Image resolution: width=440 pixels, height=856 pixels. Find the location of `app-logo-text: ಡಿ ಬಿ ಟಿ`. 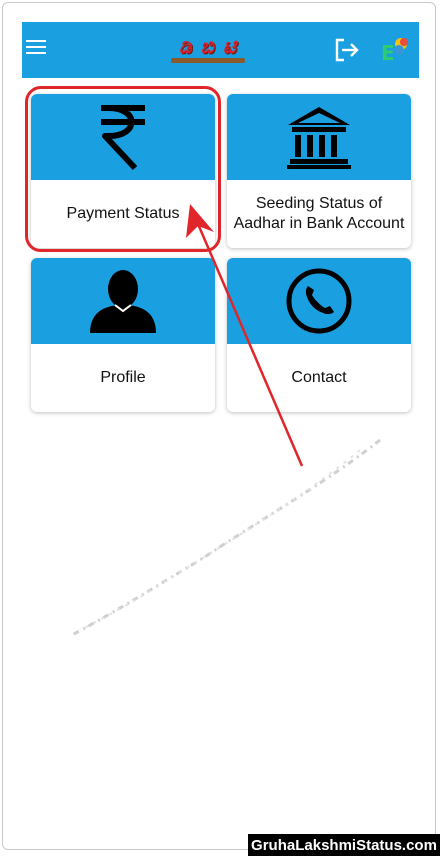

app-logo-text: ಡಿ ಬಿ ಟಿ is located at coordinates (208, 45).